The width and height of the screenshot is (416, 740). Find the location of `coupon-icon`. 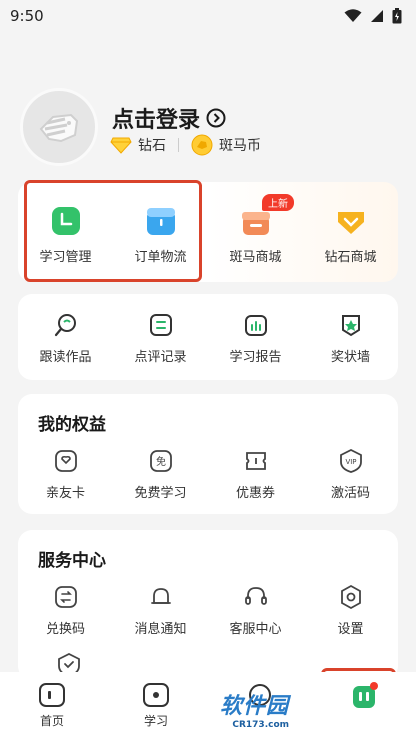

coupon-icon is located at coordinates (255, 461).